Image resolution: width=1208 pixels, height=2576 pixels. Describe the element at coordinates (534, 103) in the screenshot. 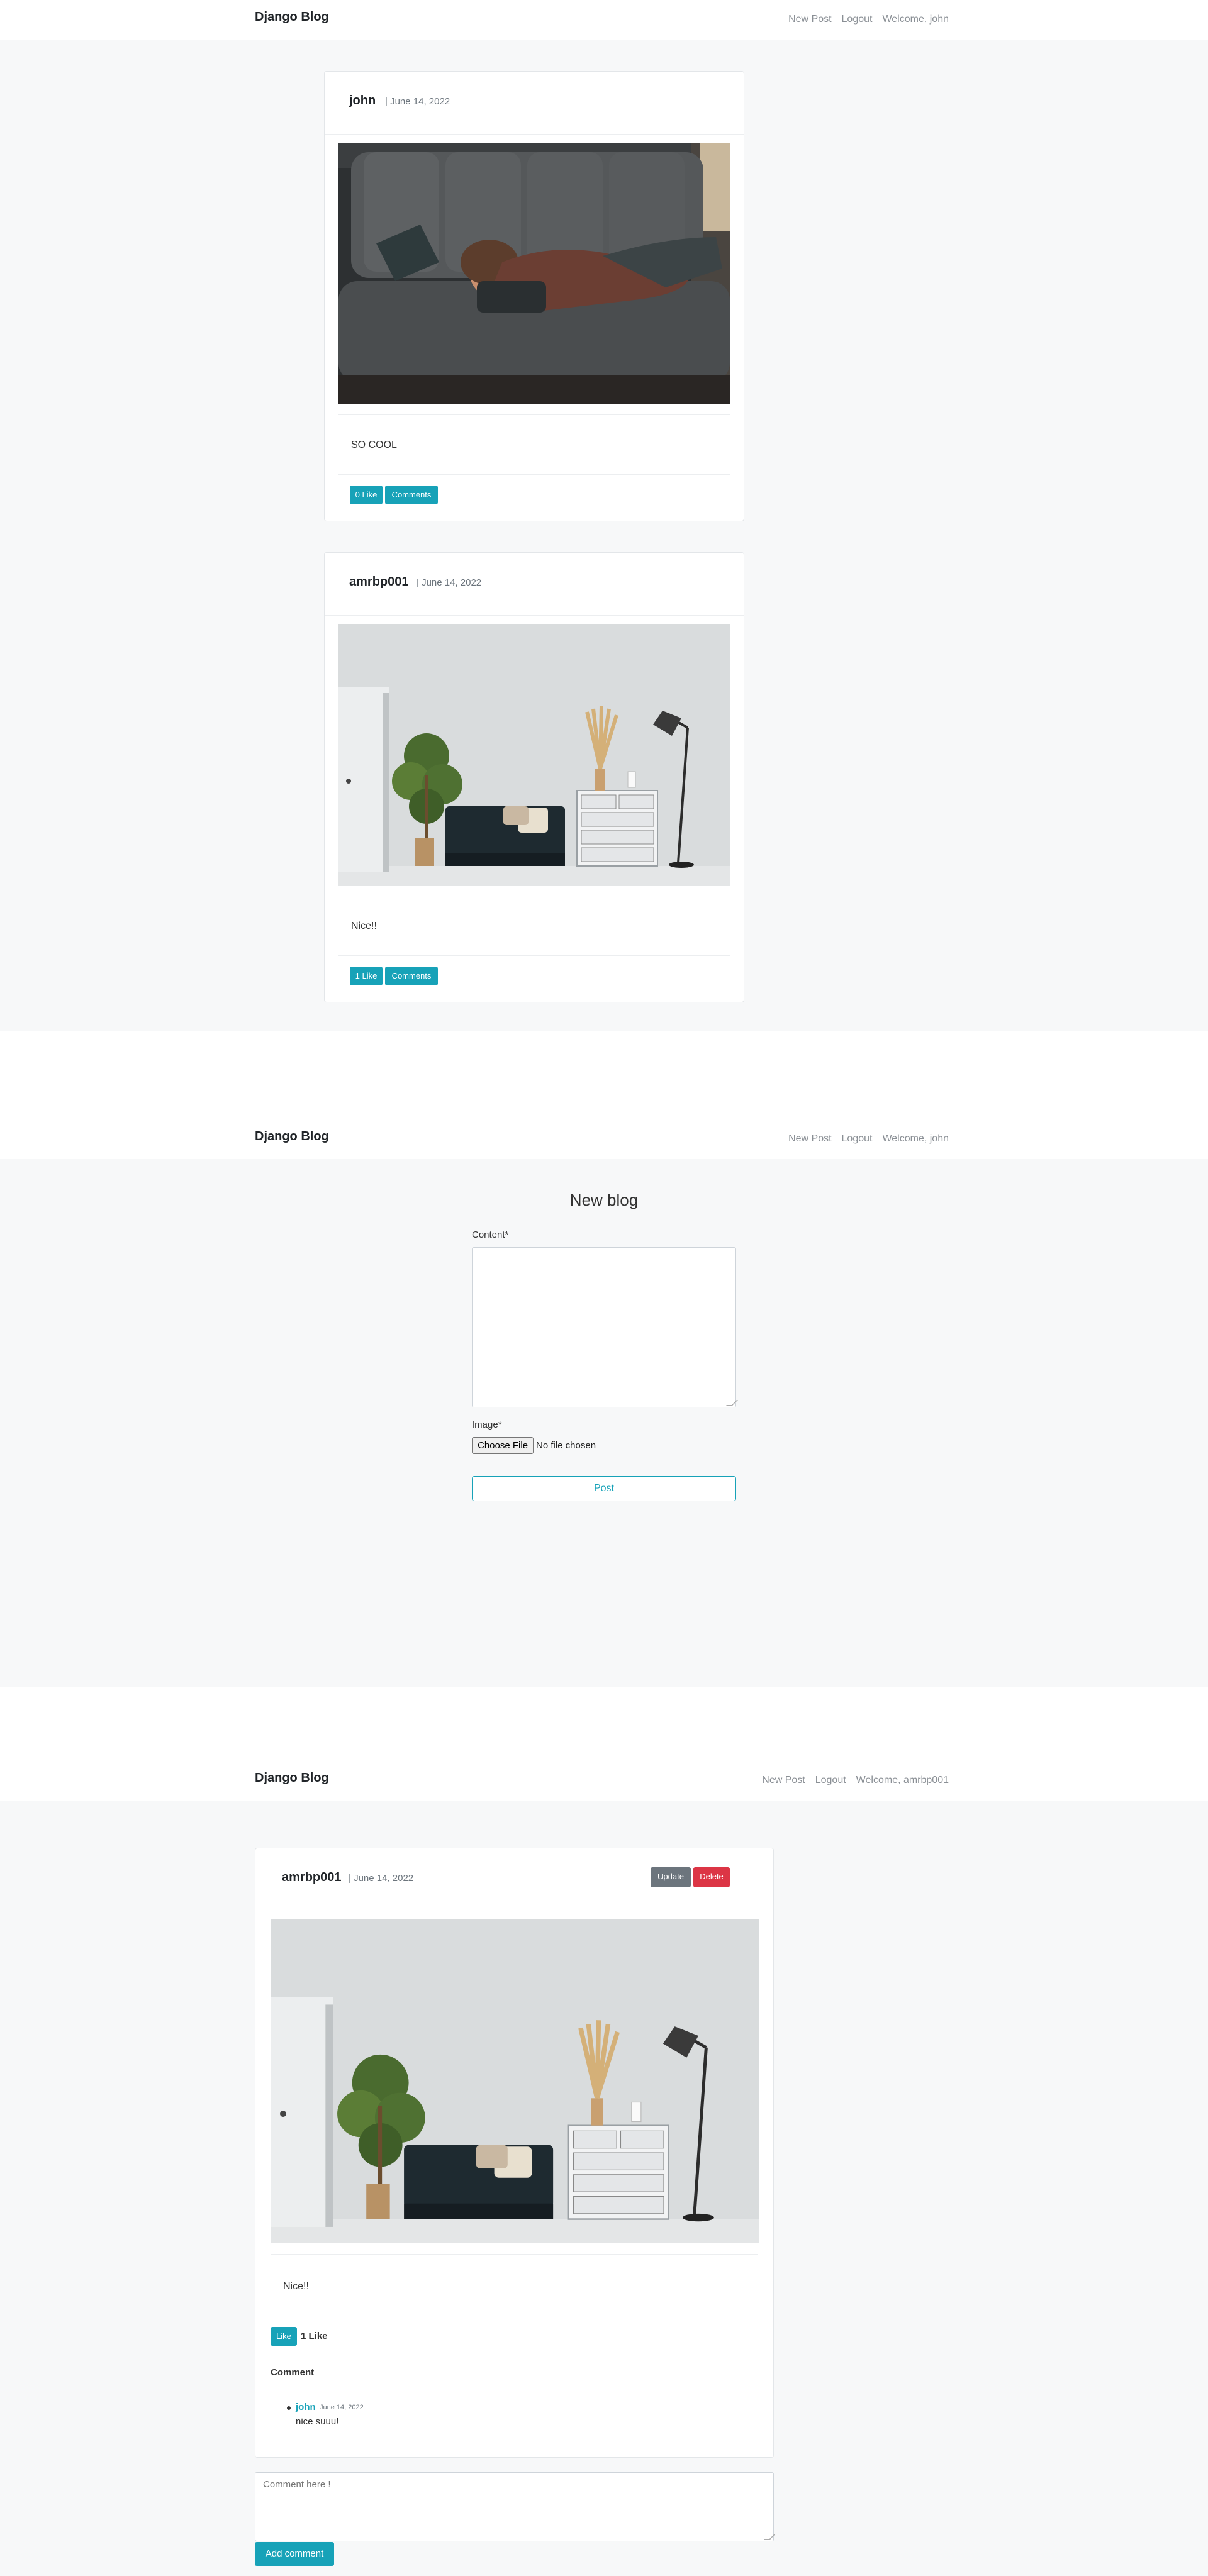

I see `post-header: john | June 14, 2022` at that location.